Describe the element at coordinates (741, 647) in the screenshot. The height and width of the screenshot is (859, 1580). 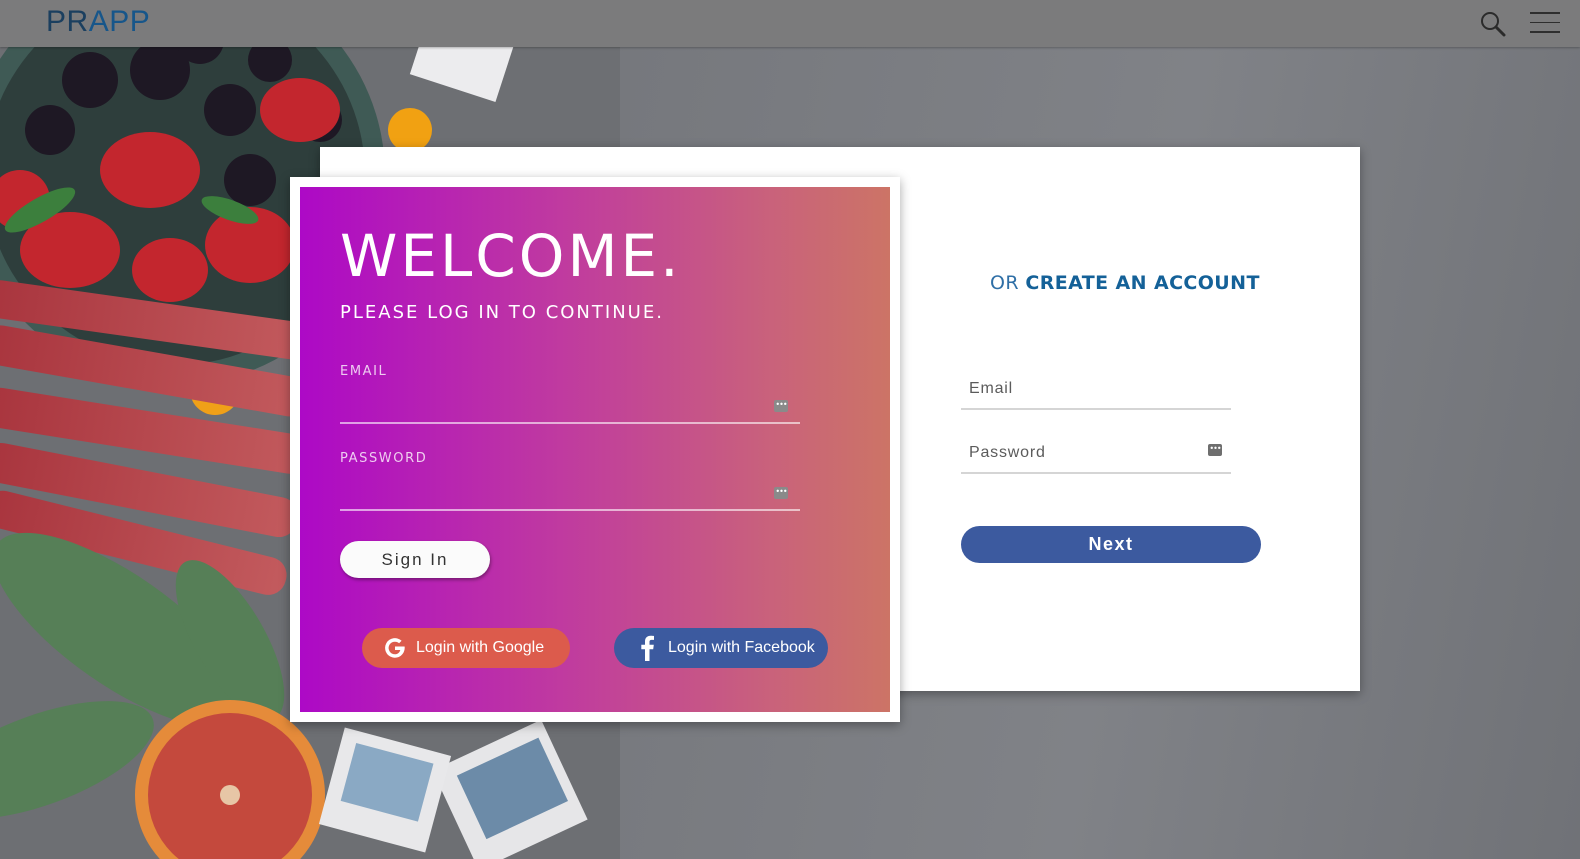
I see `facebook-button-label: Login with Facebook` at that location.